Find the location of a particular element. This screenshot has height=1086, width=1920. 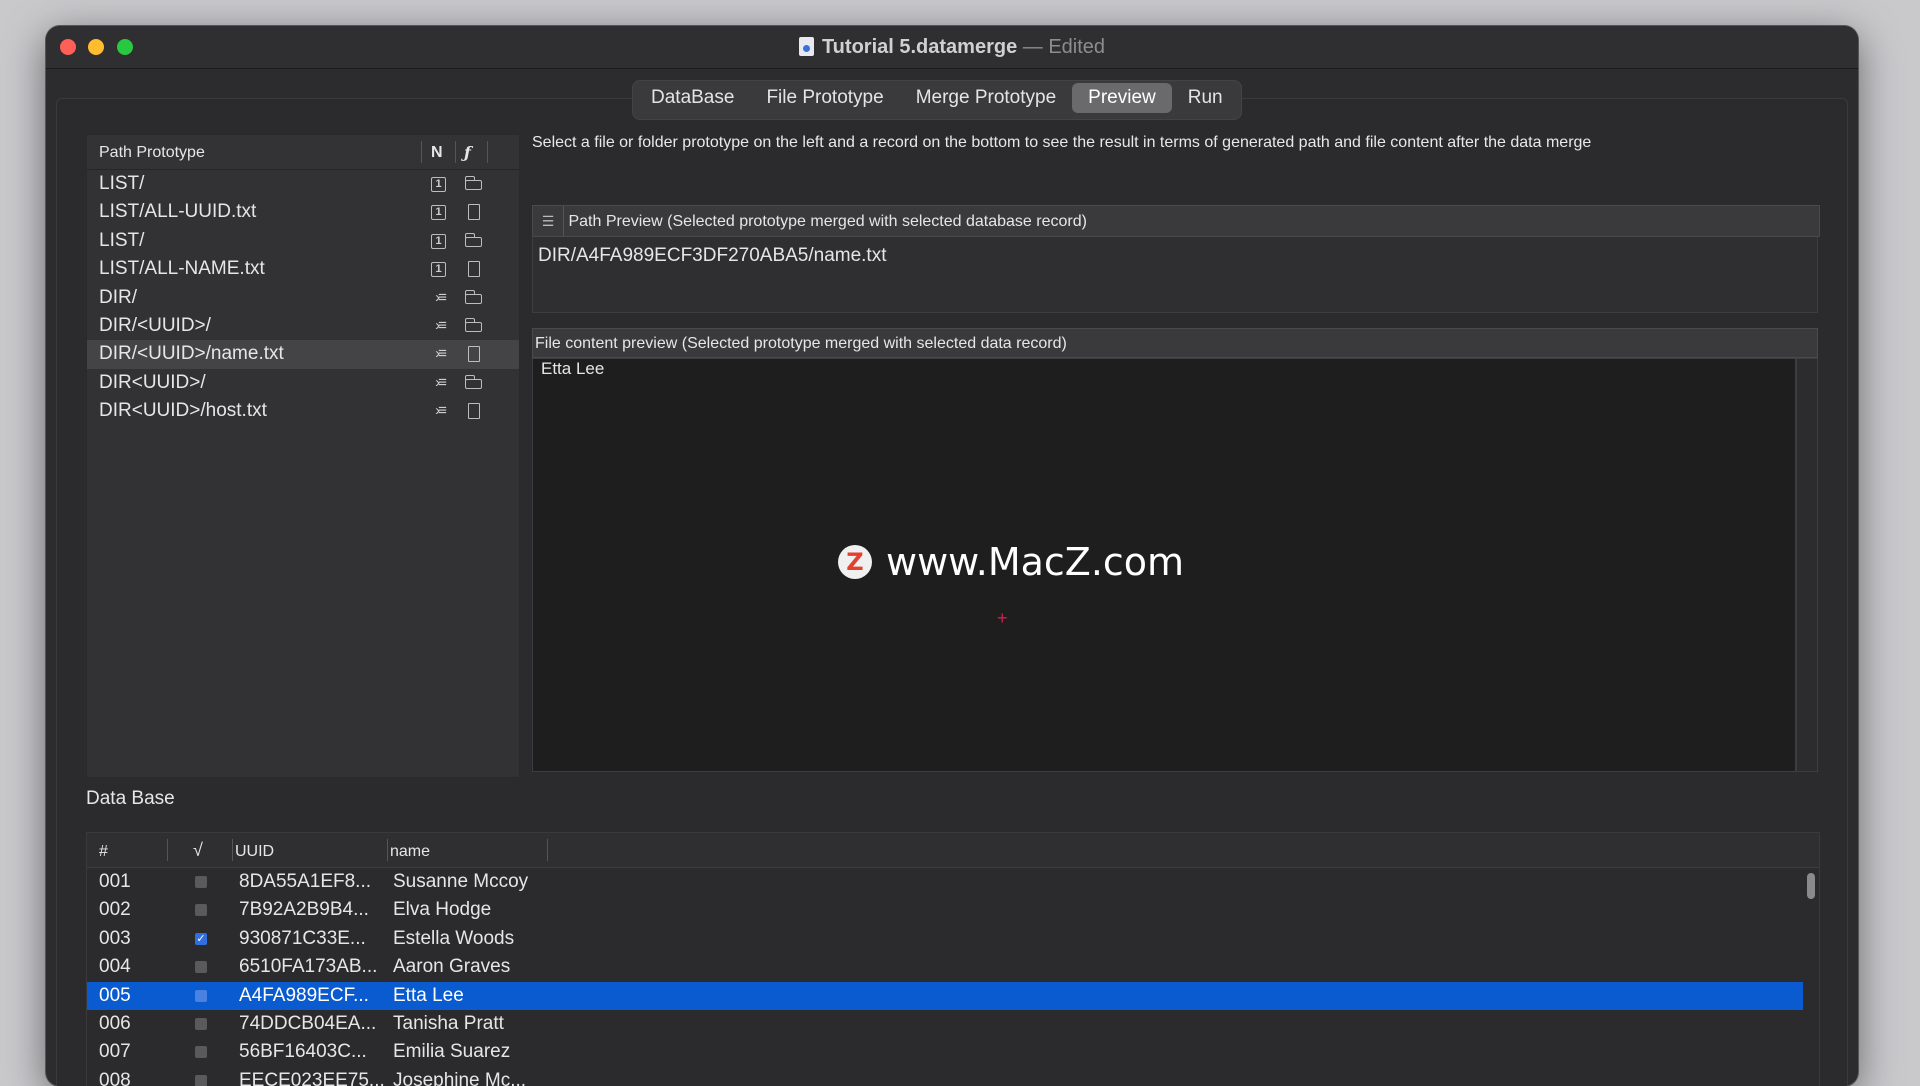

column-header-name: name is located at coordinates (410, 852).